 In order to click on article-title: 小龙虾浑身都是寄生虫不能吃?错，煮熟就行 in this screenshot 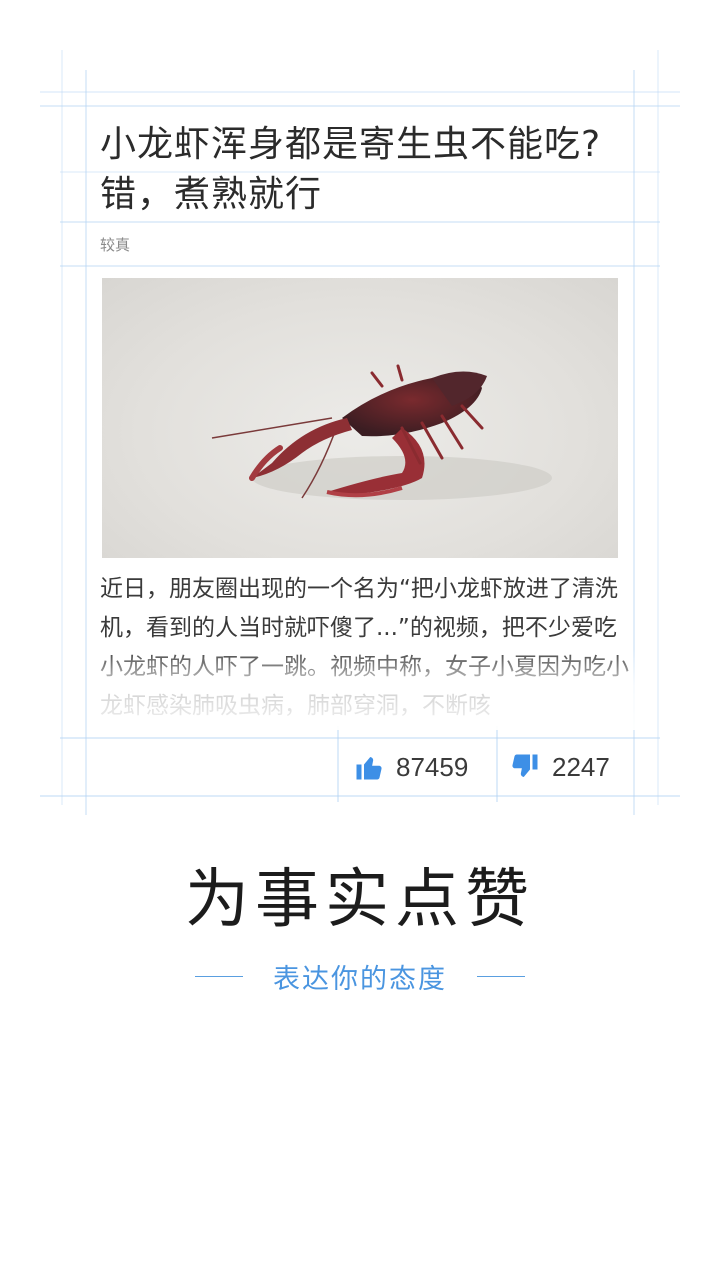, I will do `click(351, 169)`.